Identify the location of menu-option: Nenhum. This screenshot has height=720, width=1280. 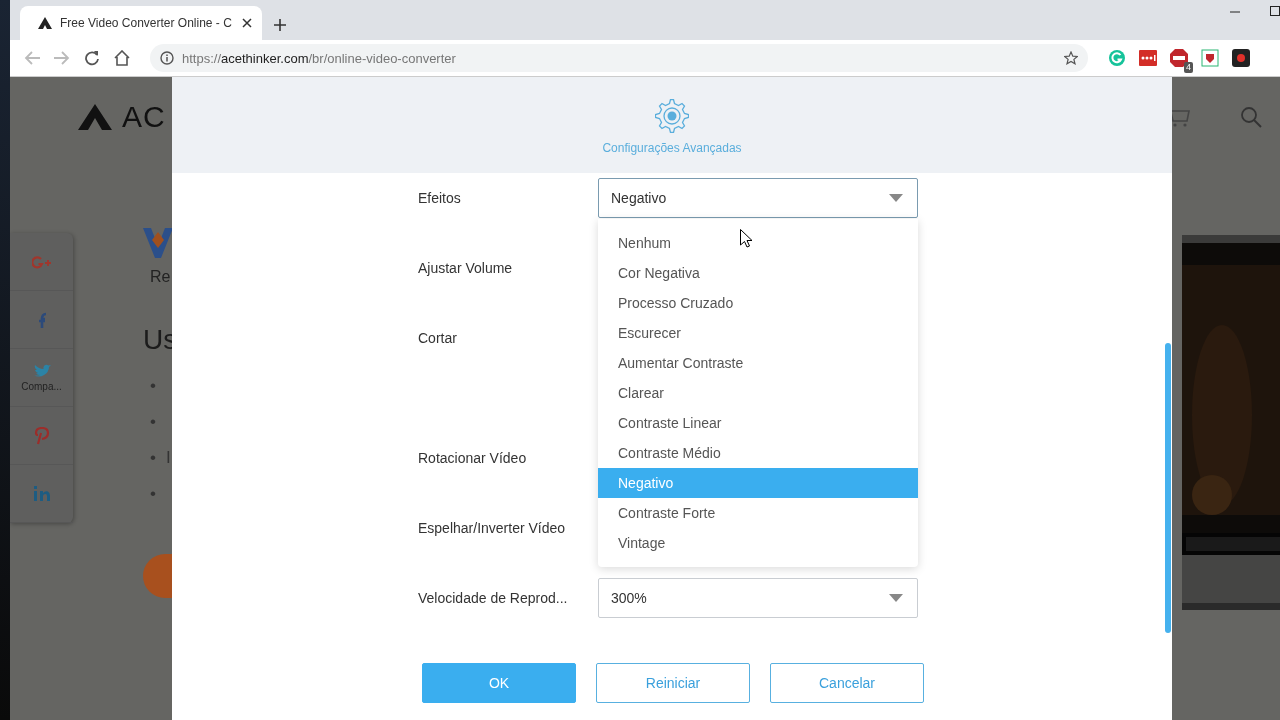
(758, 243).